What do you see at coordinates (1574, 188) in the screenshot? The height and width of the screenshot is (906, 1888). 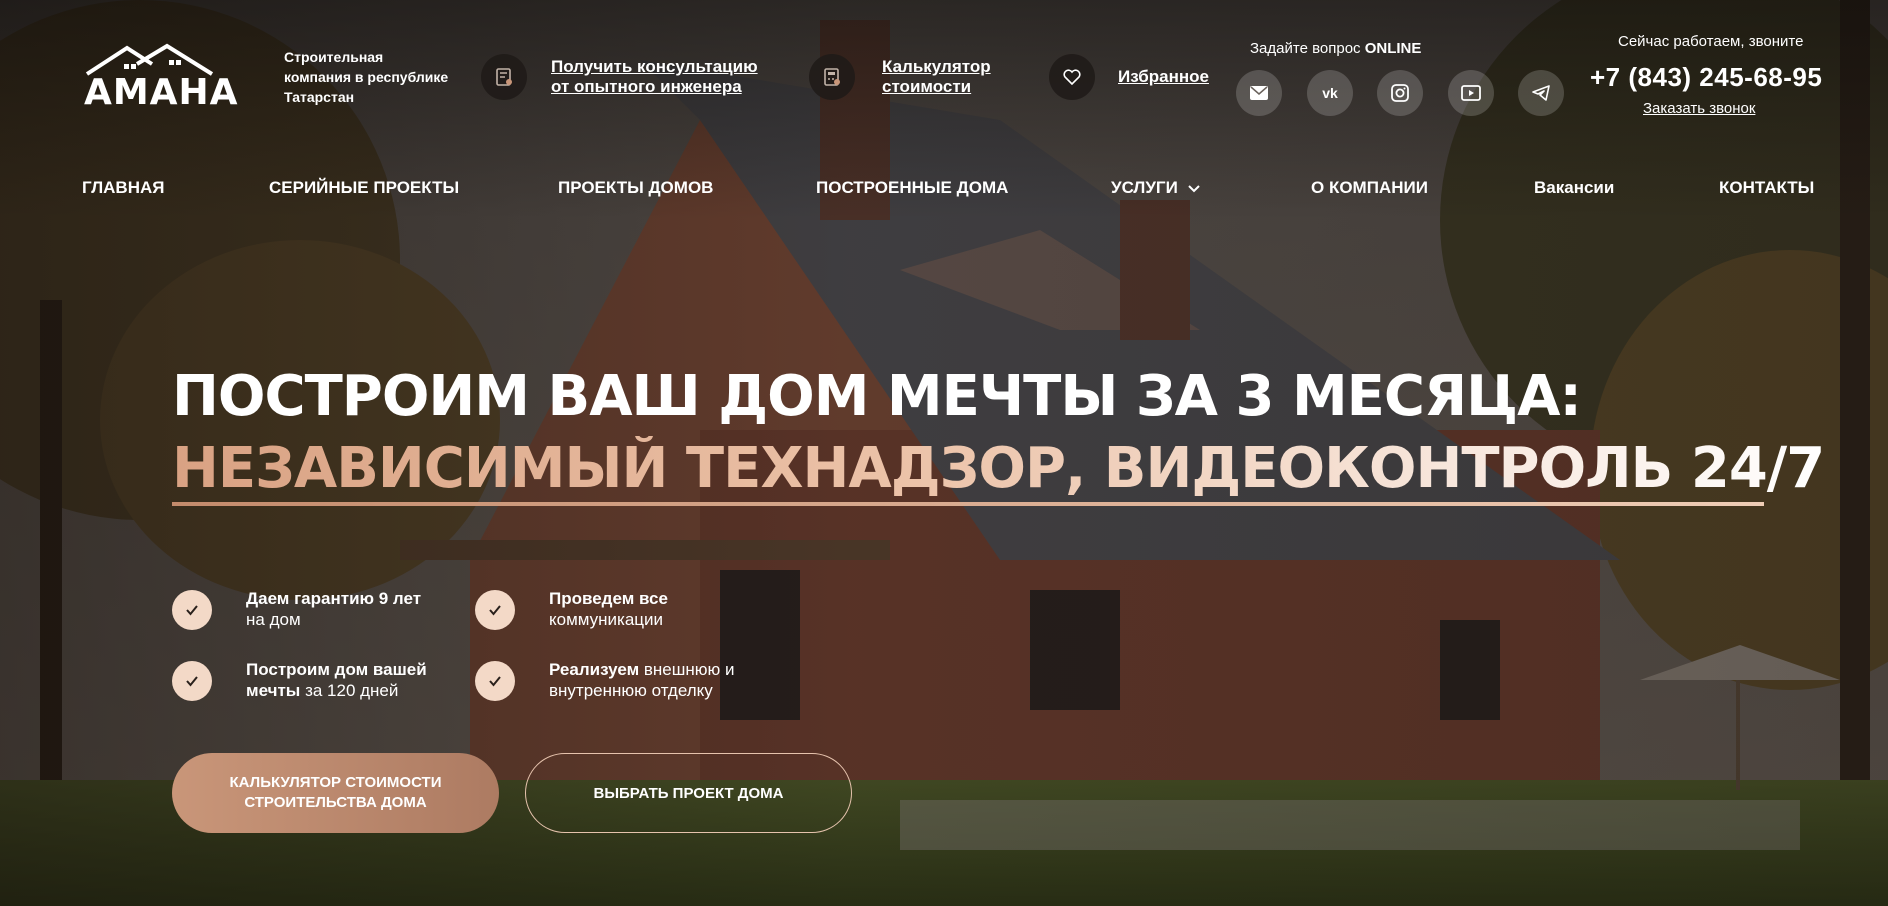 I see `nav-item-vacancies: Вакансии` at bounding box center [1574, 188].